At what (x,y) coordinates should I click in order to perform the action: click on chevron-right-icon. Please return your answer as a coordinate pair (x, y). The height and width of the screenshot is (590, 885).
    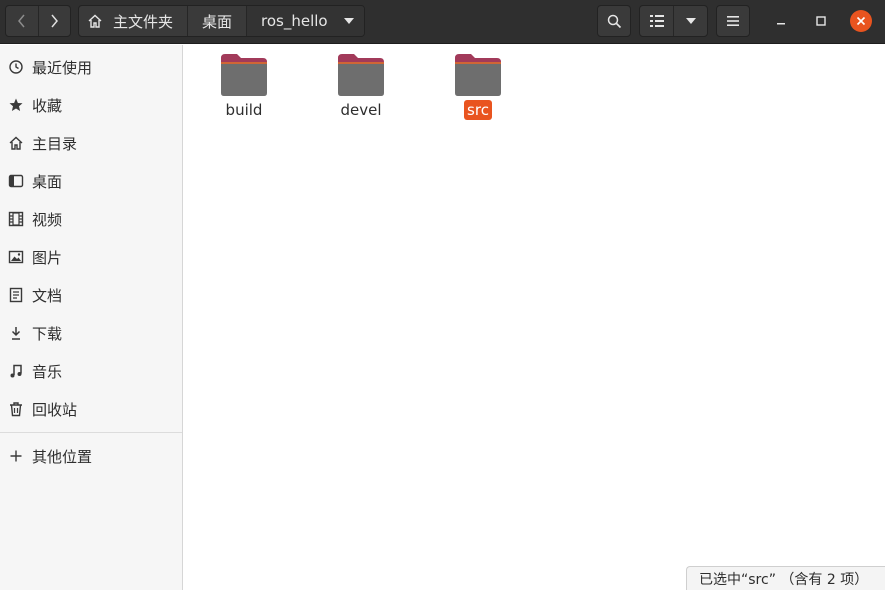
    Looking at the image, I should click on (55, 21).